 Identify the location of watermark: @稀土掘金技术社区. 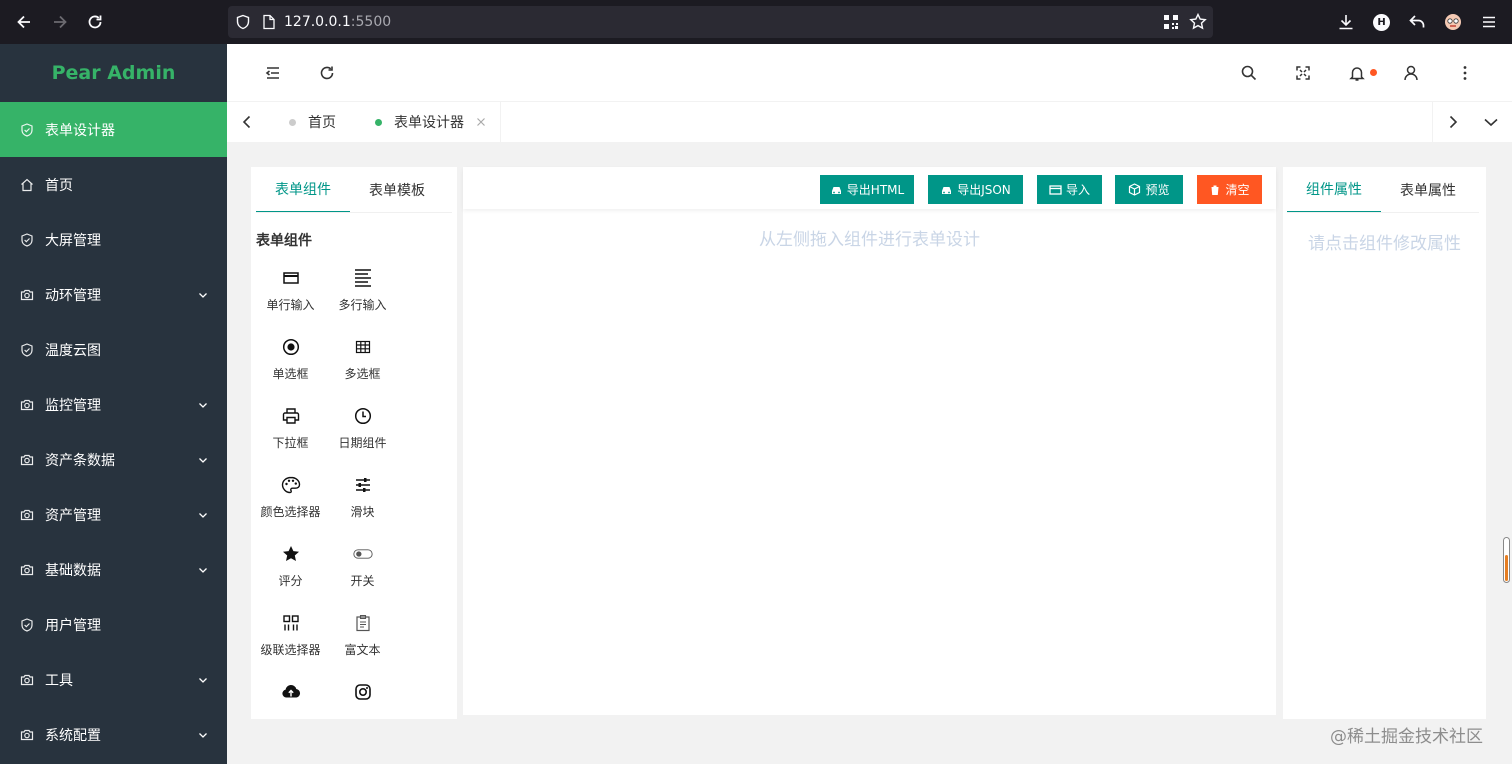
(1406, 737).